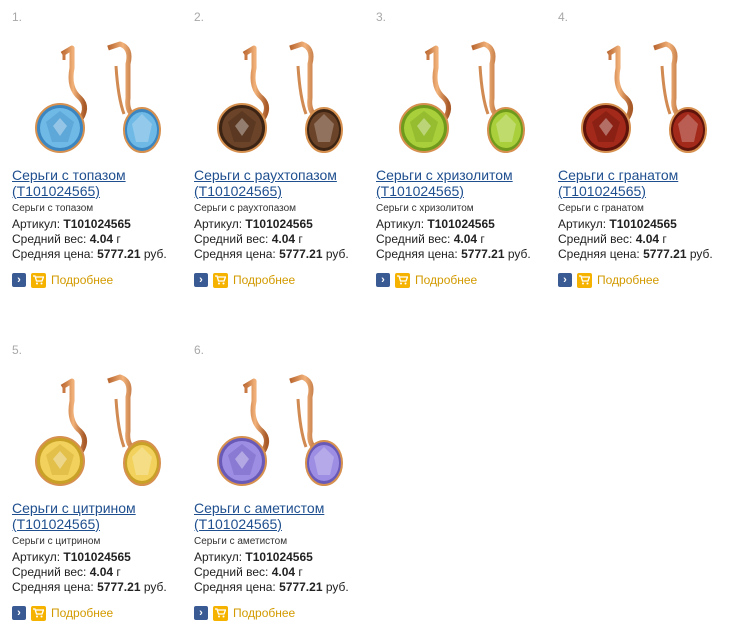 This screenshot has width=745, height=630. What do you see at coordinates (241, 541) in the screenshot?
I see `product-description: Серьги с аметистом` at bounding box center [241, 541].